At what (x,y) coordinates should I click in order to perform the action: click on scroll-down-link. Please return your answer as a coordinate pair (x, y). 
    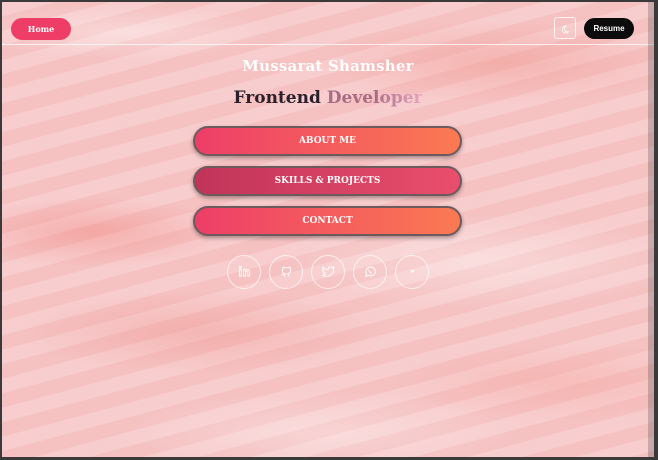
    Looking at the image, I should click on (412, 272).